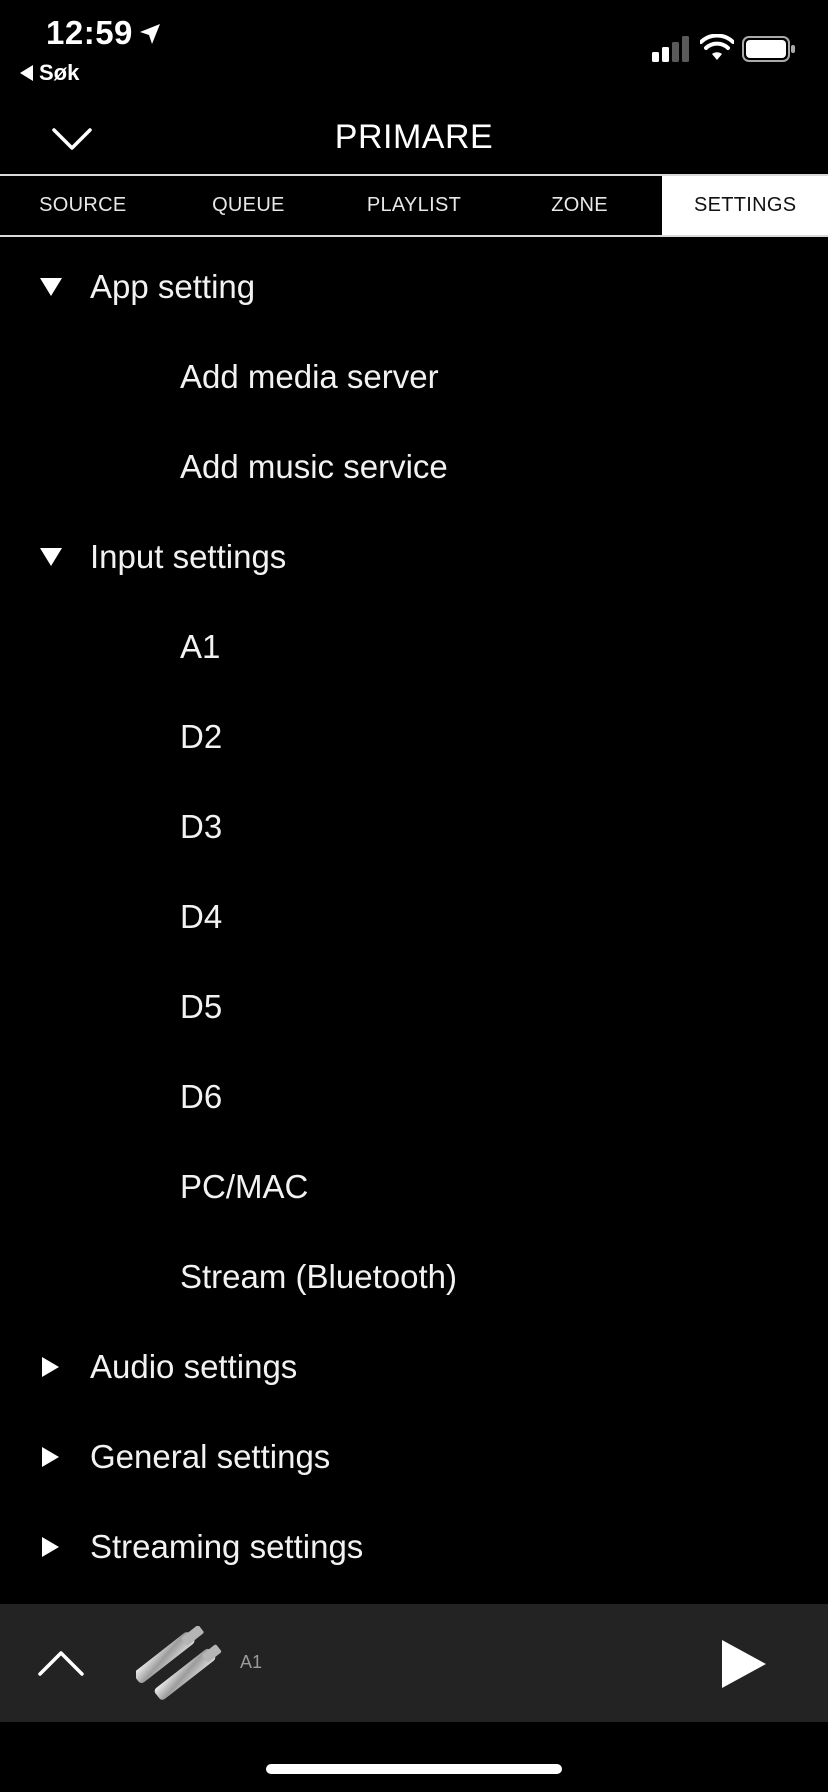 This screenshot has width=828, height=1792. What do you see at coordinates (414, 827) in the screenshot?
I see `item-input-d3: D3` at bounding box center [414, 827].